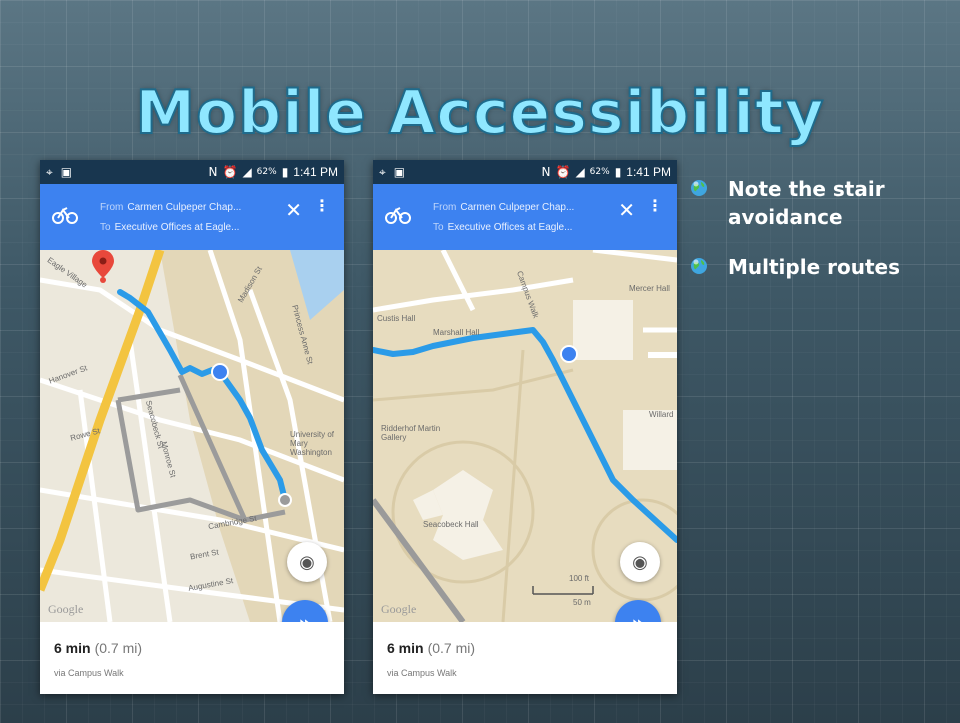  Describe the element at coordinates (806, 203) in the screenshot. I see `bullet-text: Note the stair avoidance` at that location.